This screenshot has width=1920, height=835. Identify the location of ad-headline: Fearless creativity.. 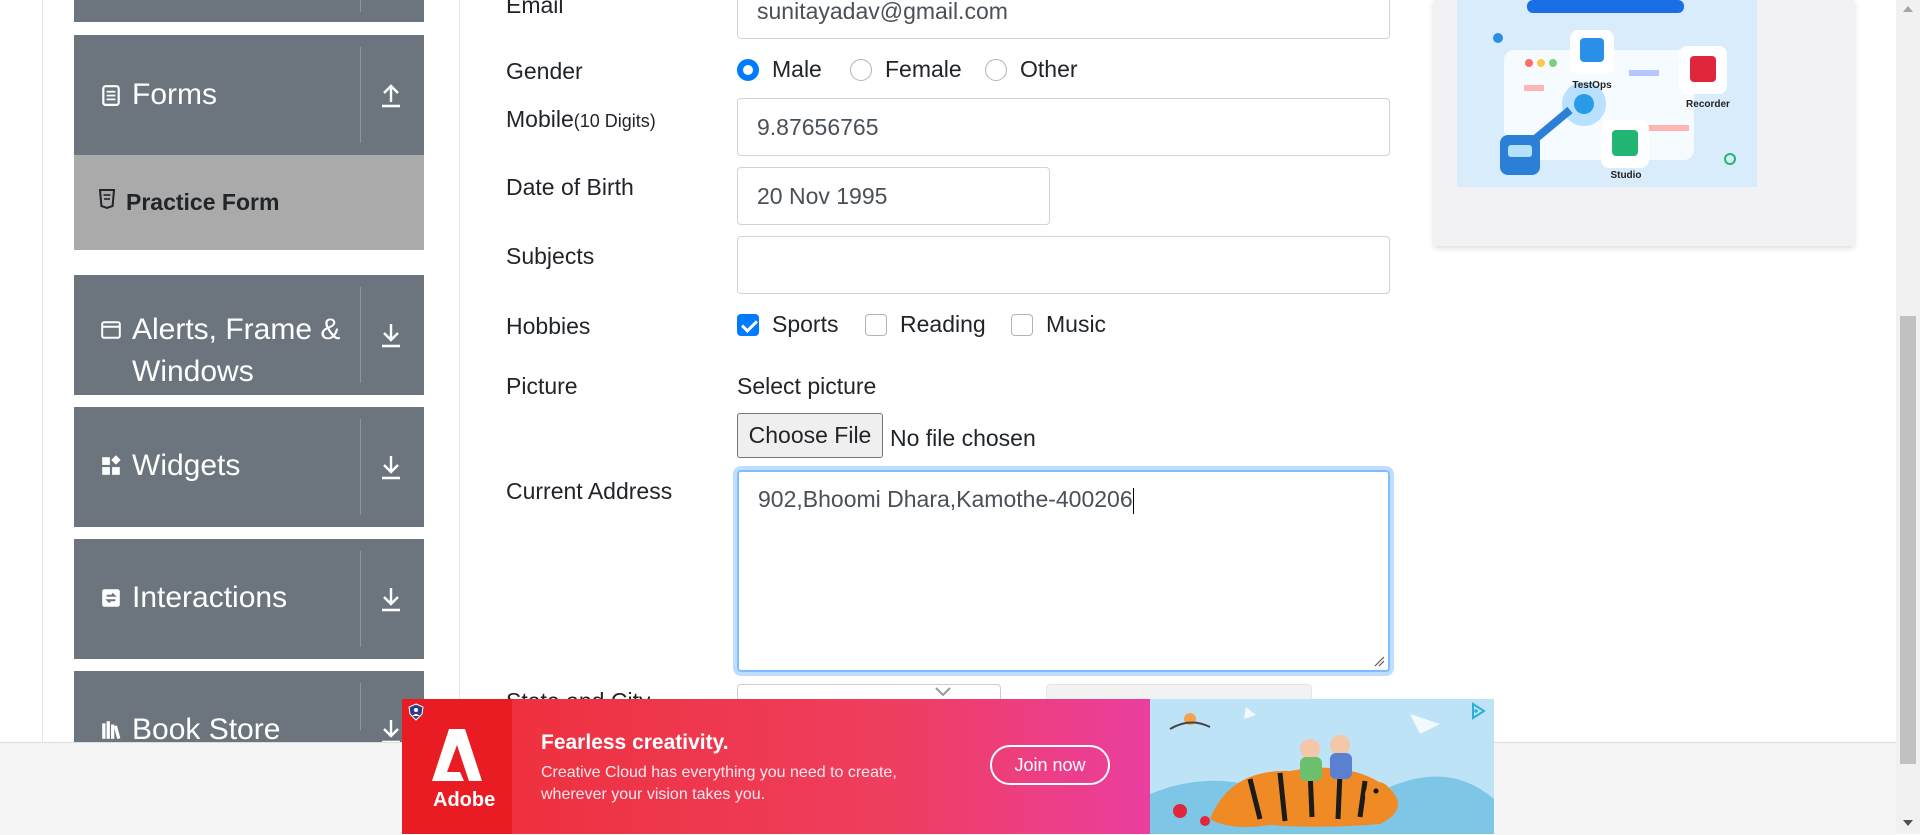
(635, 742).